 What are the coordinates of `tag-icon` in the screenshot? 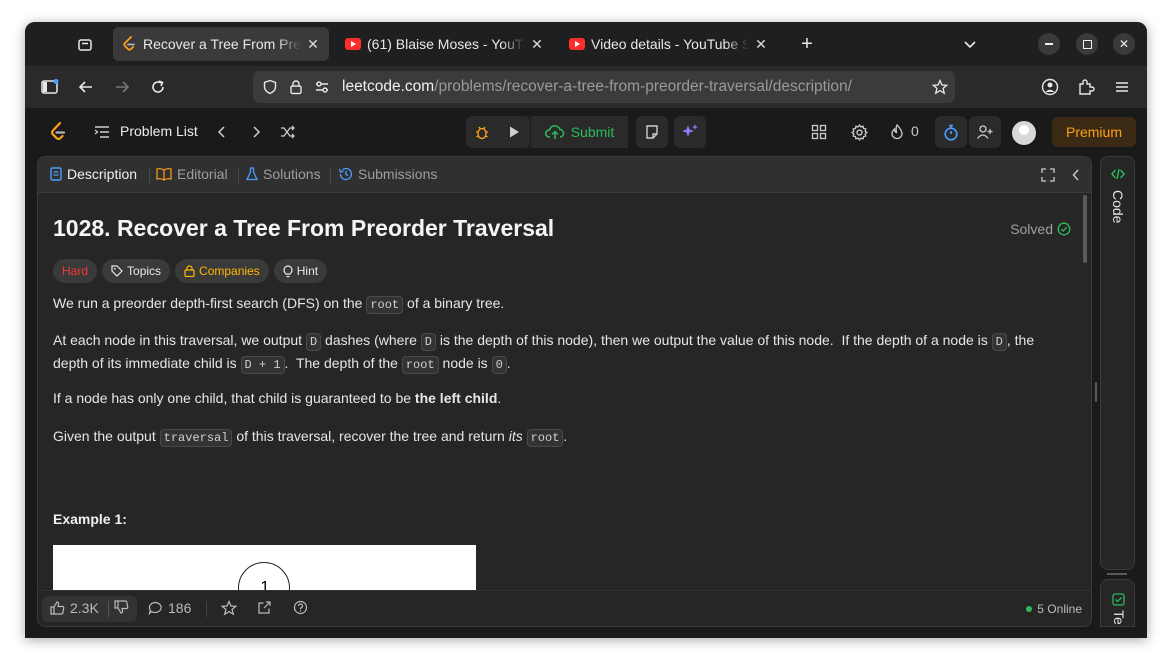 It's located at (117, 271).